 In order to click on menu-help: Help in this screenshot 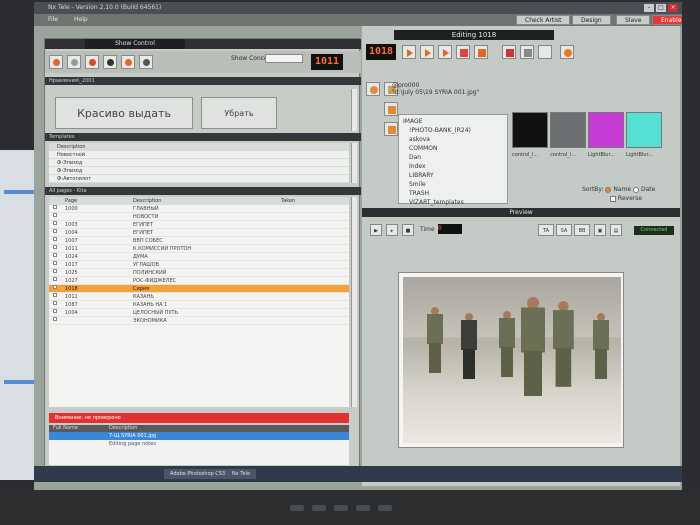, I will do `click(81, 19)`.